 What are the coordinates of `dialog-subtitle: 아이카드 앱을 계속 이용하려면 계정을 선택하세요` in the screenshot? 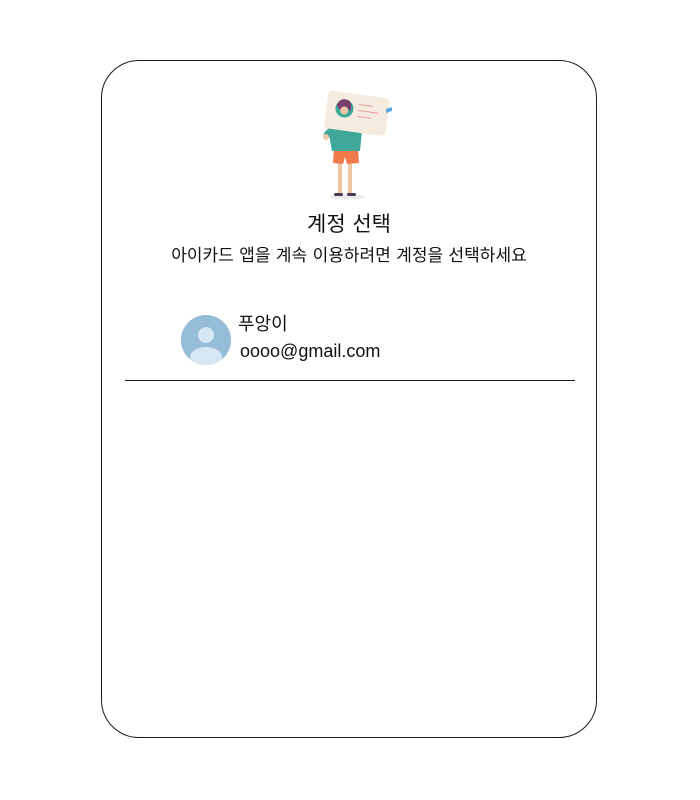 It's located at (349, 256).